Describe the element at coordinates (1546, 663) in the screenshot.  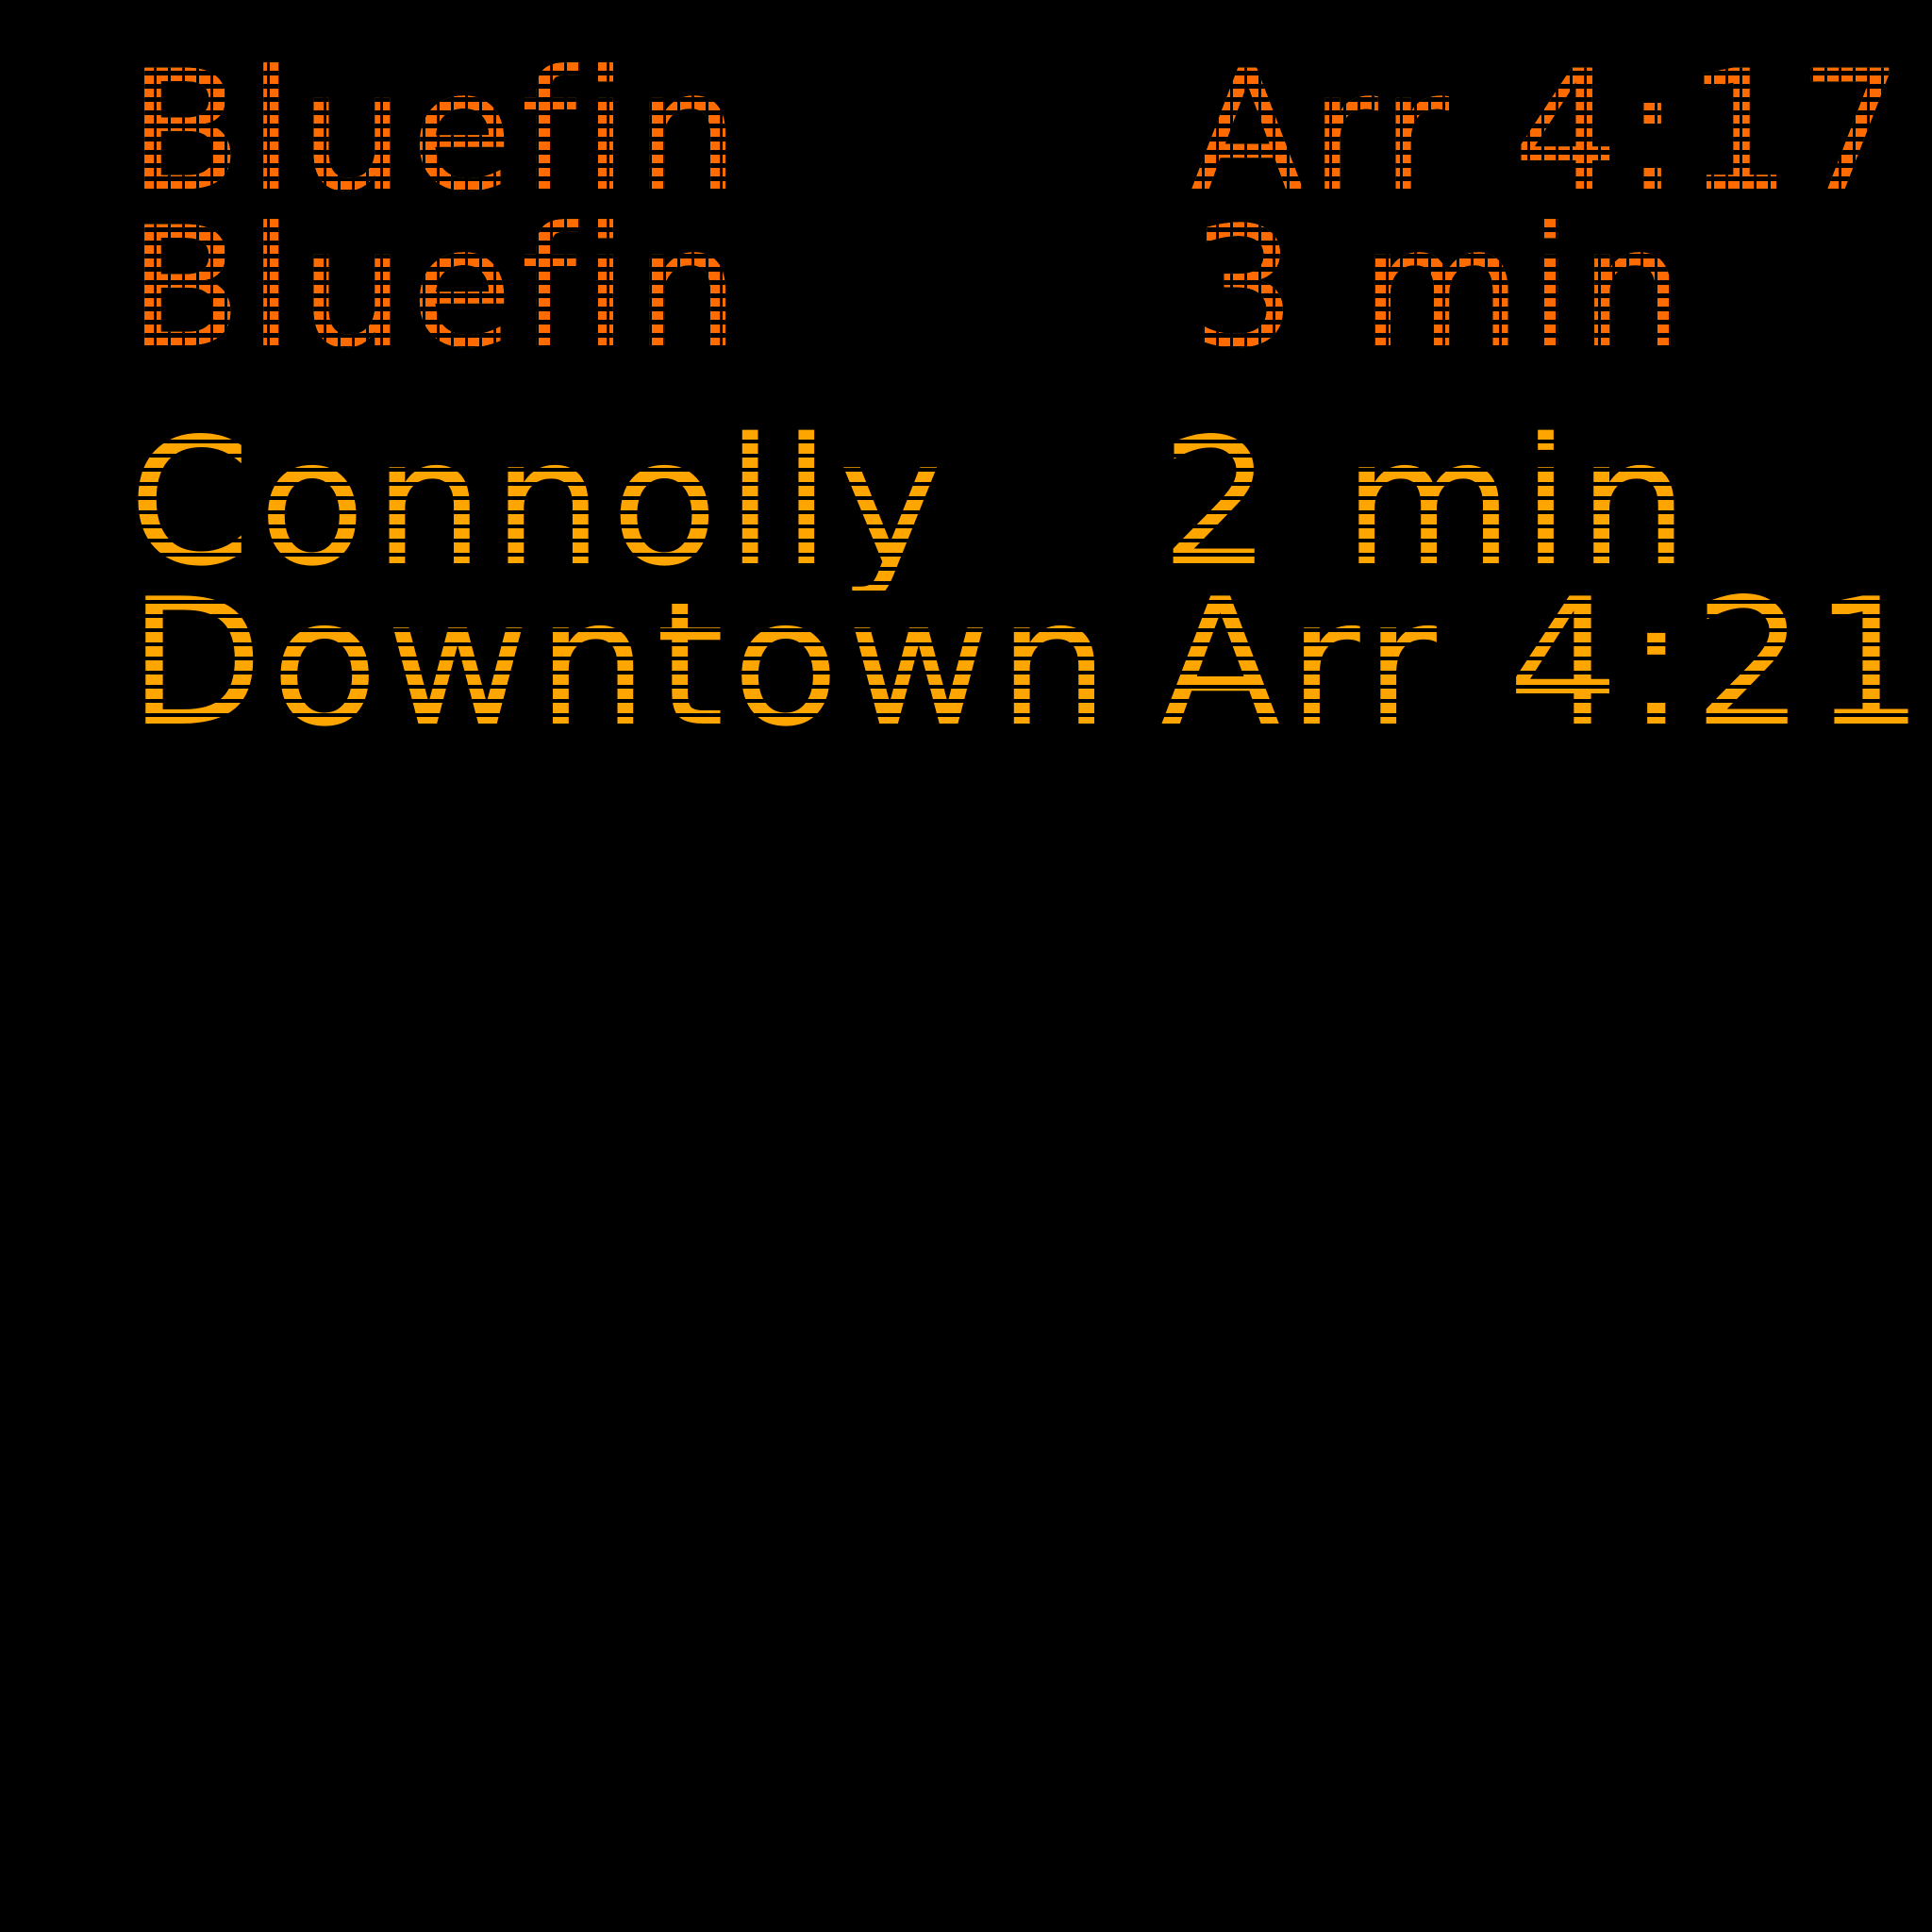
I see `arrival-time: Arr 4:21` at that location.